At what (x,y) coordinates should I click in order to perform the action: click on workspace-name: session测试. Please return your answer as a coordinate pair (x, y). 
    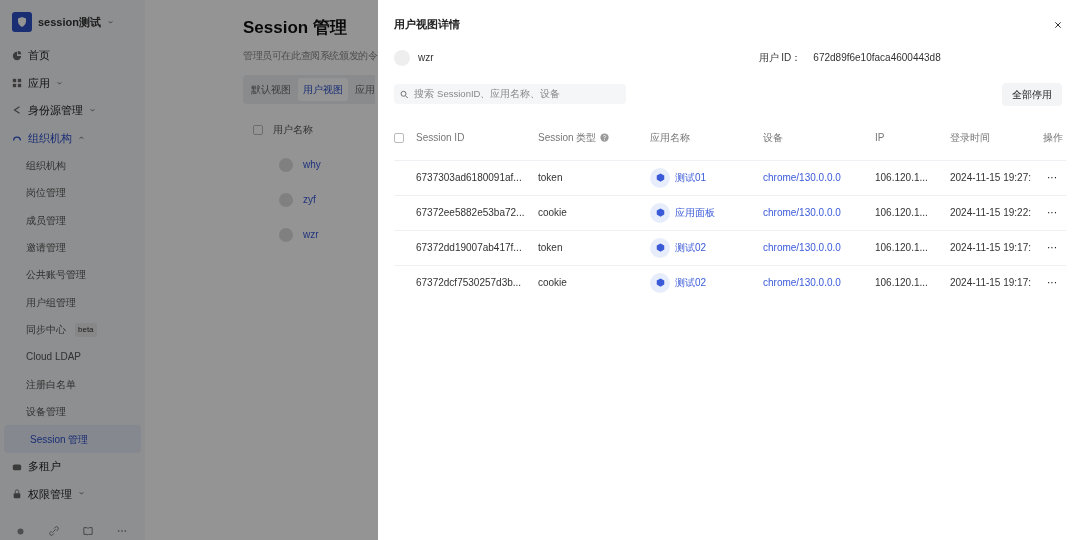
    Looking at the image, I should click on (69, 22).